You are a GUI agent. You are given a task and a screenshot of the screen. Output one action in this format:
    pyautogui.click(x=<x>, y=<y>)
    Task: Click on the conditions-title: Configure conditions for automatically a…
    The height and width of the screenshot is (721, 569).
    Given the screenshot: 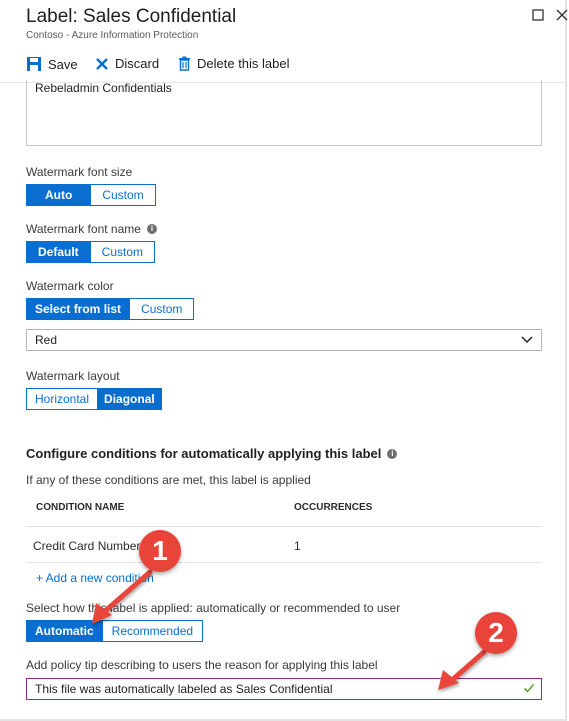 What is the action you would take?
    pyautogui.click(x=204, y=453)
    